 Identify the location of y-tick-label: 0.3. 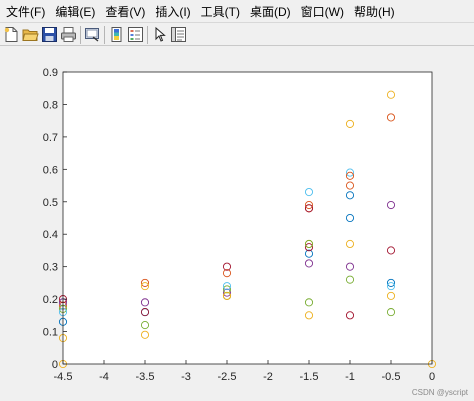
(50, 268).